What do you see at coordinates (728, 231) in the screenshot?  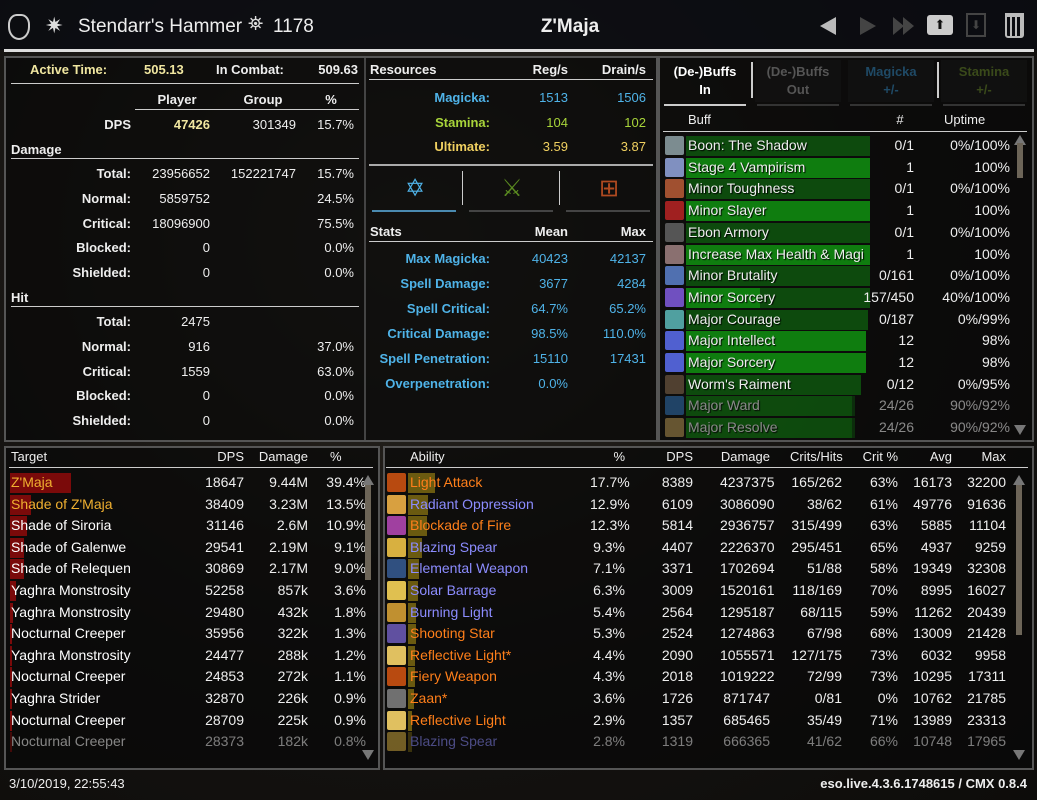 I see `buff-name: Ebon Armory` at bounding box center [728, 231].